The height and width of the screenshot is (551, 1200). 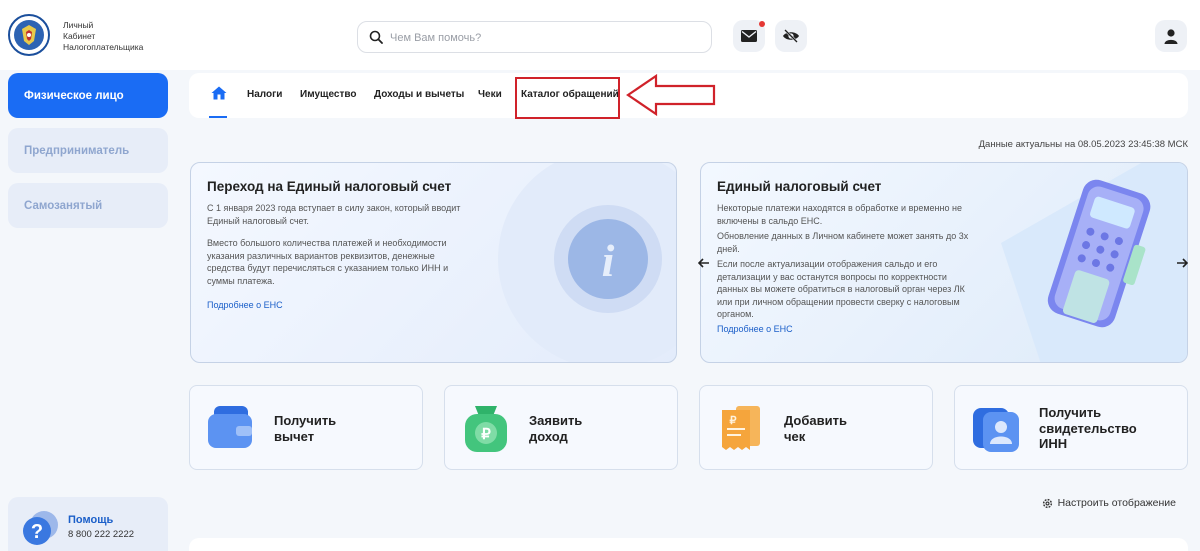 What do you see at coordinates (1116, 503) in the screenshot?
I see `settings-label: Настроить отображение` at bounding box center [1116, 503].